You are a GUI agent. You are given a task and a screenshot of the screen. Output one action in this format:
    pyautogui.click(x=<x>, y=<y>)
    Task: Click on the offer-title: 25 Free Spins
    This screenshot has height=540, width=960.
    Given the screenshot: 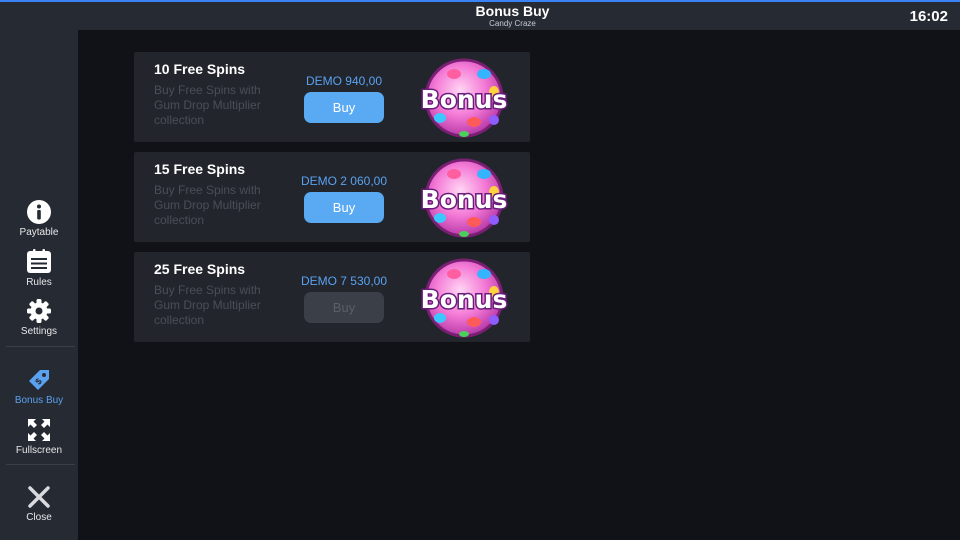 What is the action you would take?
    pyautogui.click(x=200, y=269)
    